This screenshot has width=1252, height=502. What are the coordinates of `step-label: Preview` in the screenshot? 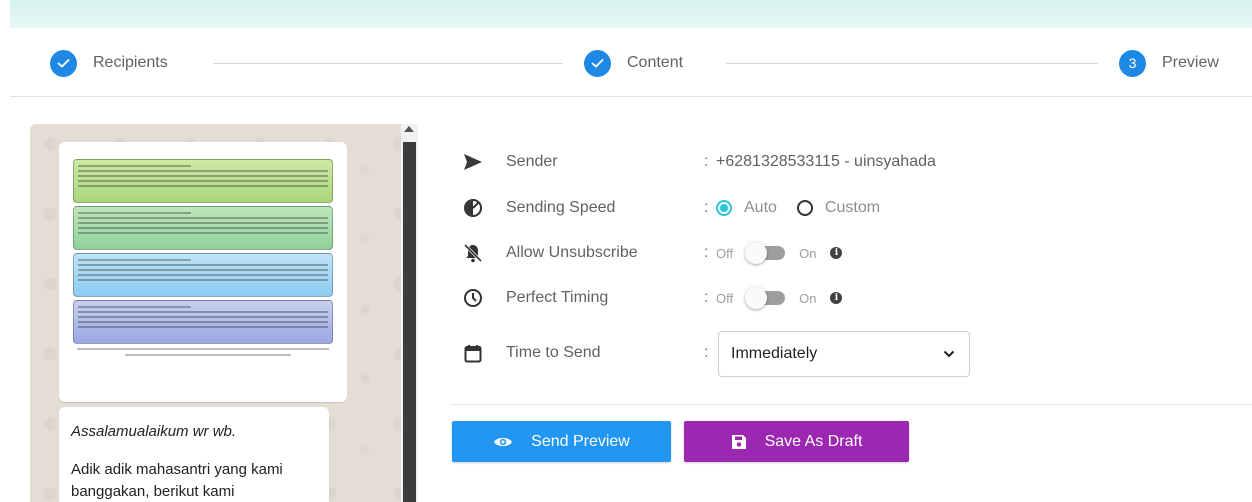 It's located at (1190, 62).